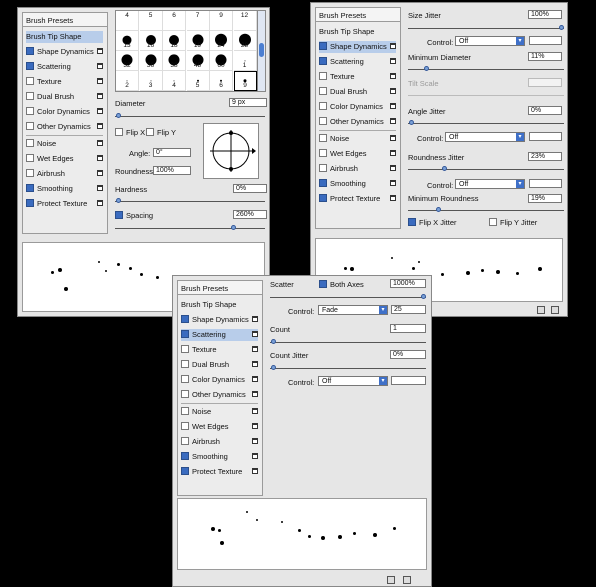 The width and height of the screenshot is (596, 587). What do you see at coordinates (174, 41) in the screenshot?
I see `brush-preset-cell: 18` at bounding box center [174, 41].